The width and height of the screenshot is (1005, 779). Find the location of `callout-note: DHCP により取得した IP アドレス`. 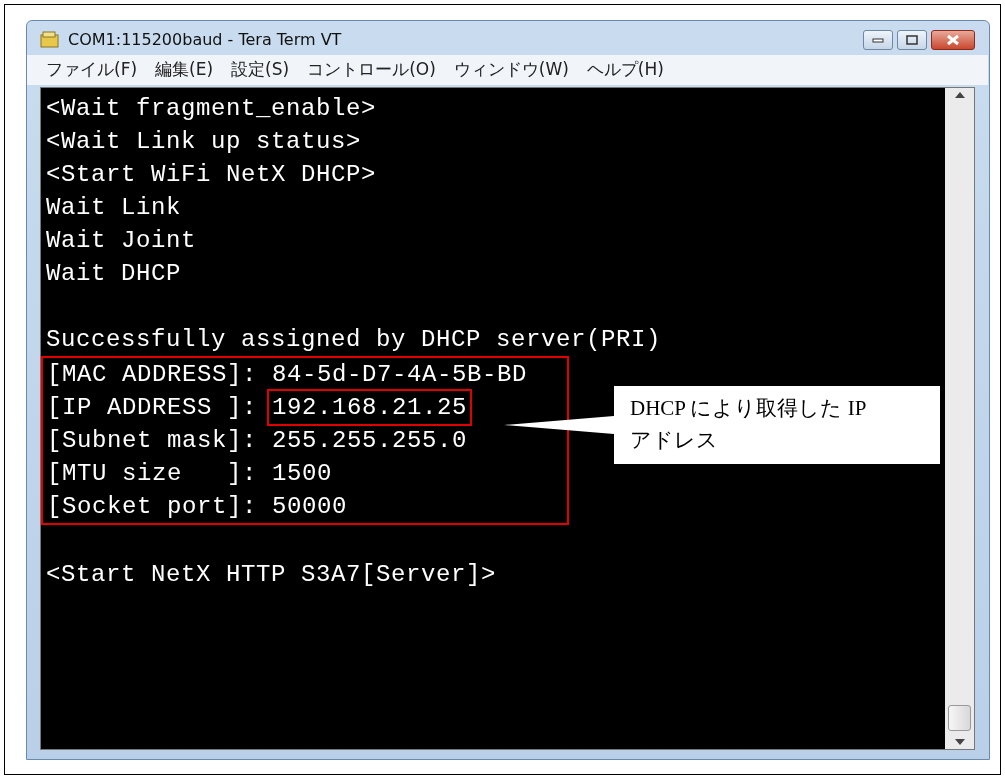

callout-note: DHCP により取得した IP アドレス is located at coordinates (777, 425).